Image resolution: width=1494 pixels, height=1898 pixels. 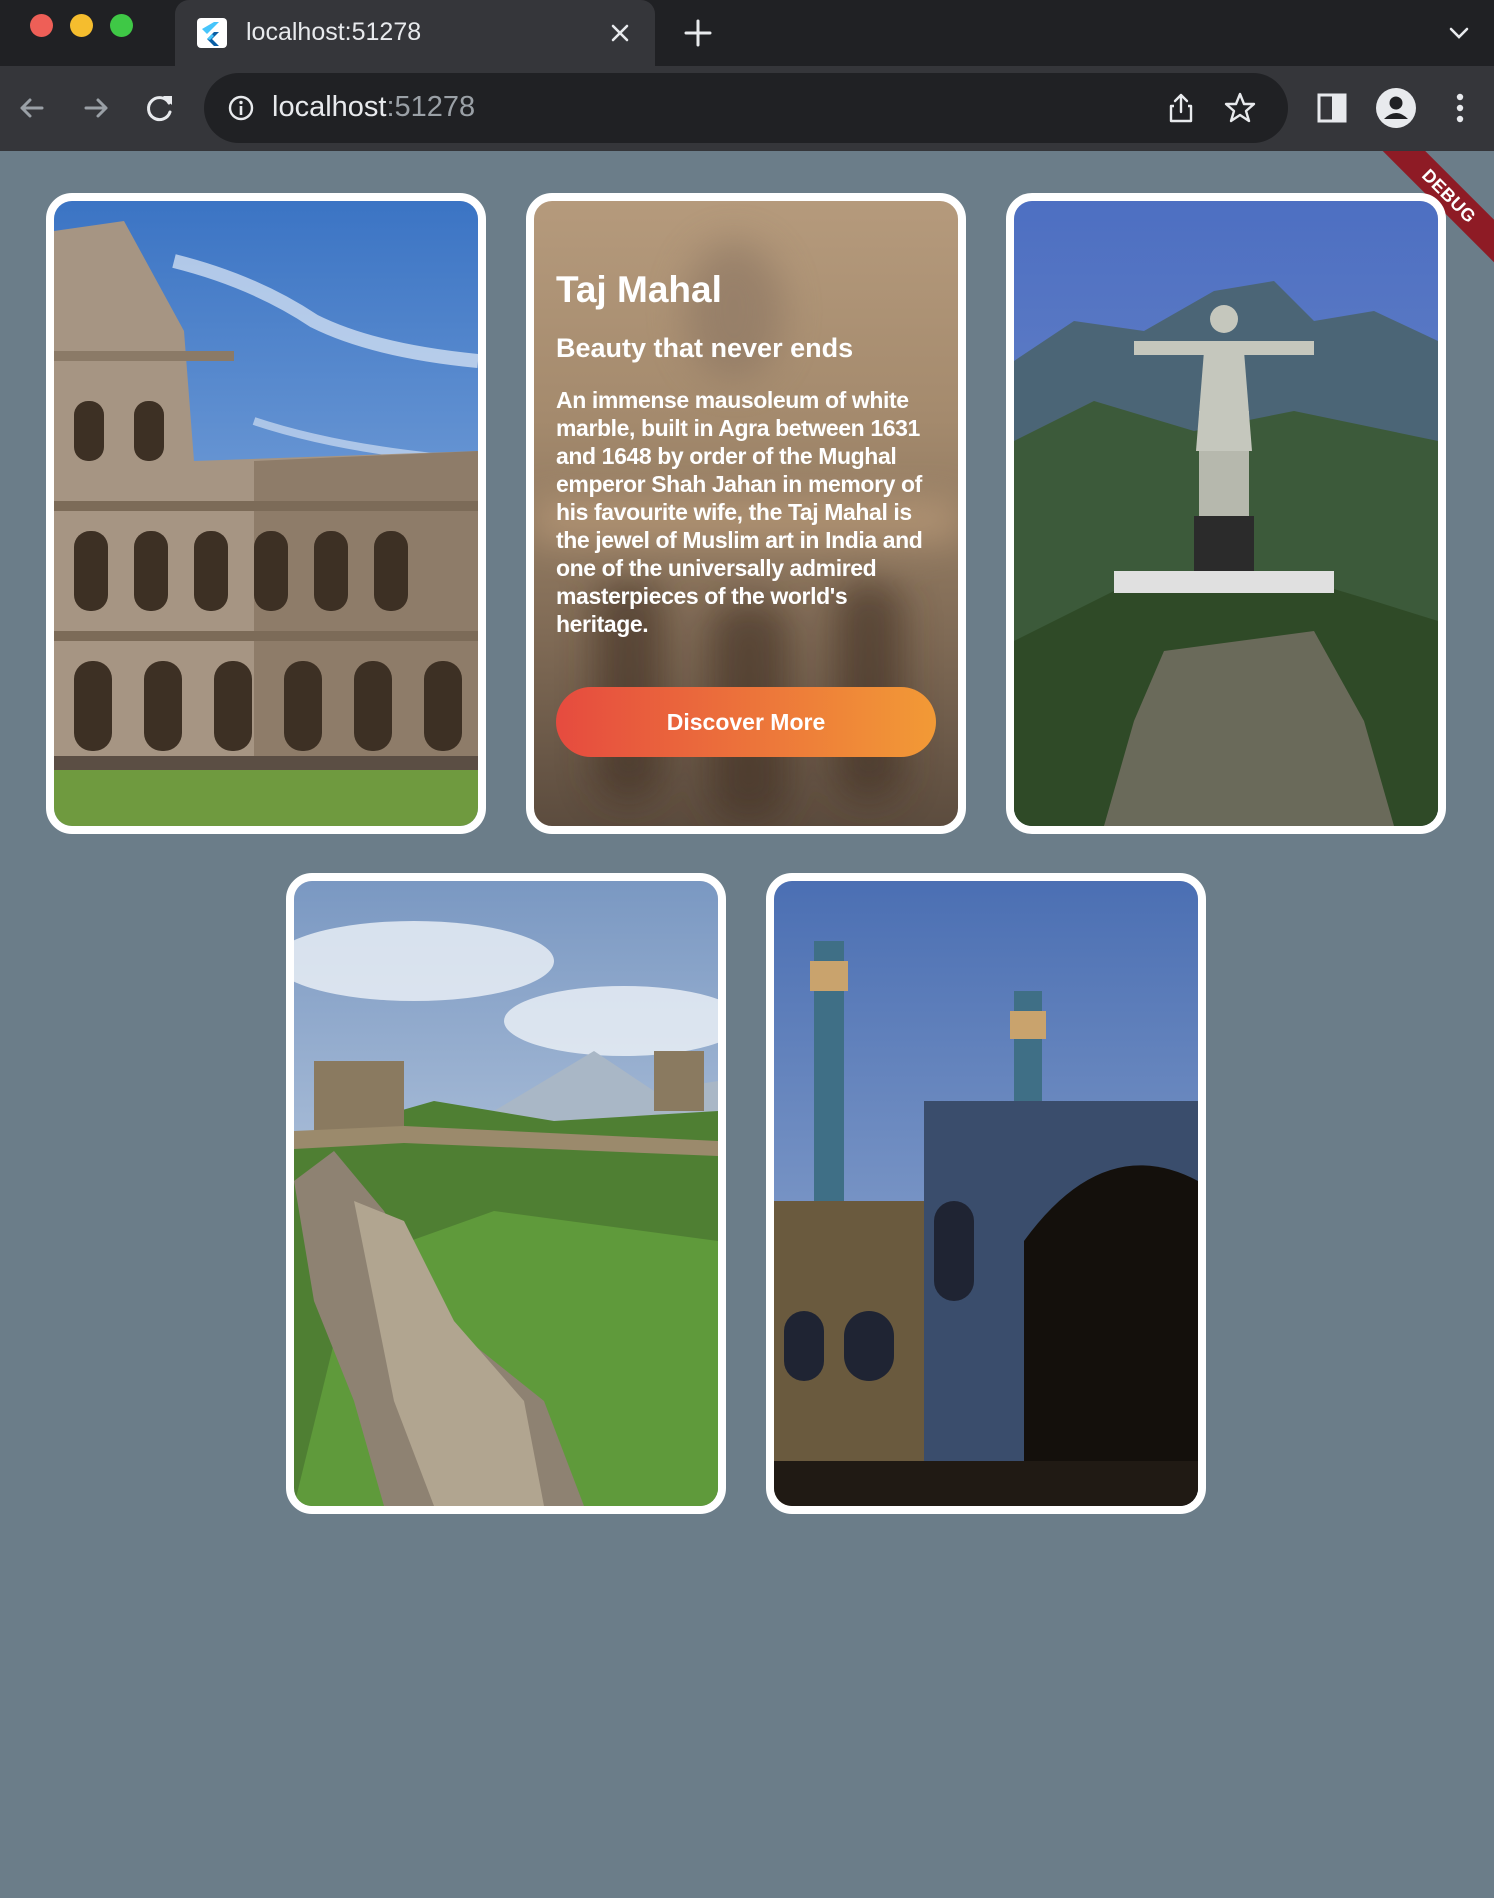 I want to click on back-arrow-icon, so click(x=32, y=108).